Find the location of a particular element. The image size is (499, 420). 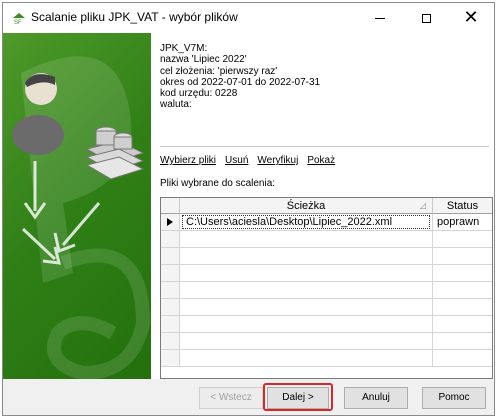

info-currency: waluta: is located at coordinates (176, 105).